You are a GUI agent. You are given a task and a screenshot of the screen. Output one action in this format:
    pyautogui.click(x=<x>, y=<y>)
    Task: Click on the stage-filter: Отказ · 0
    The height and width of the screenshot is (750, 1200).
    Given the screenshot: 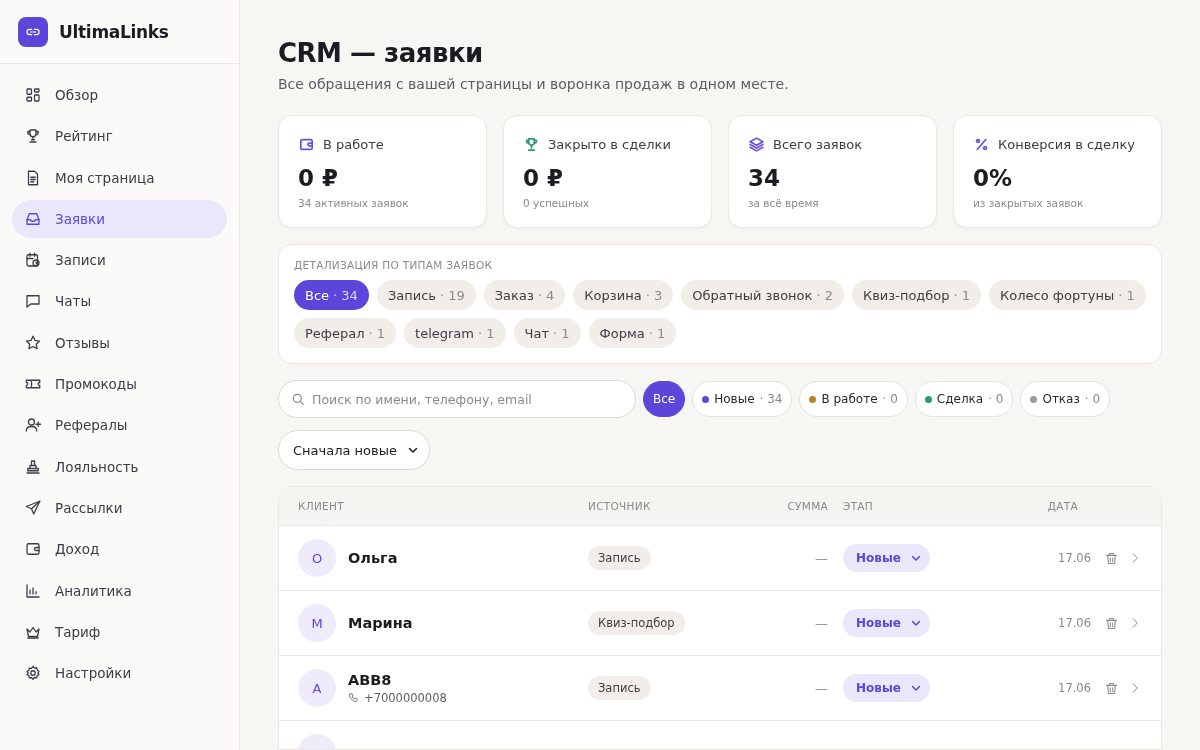 What is the action you would take?
    pyautogui.click(x=1065, y=399)
    